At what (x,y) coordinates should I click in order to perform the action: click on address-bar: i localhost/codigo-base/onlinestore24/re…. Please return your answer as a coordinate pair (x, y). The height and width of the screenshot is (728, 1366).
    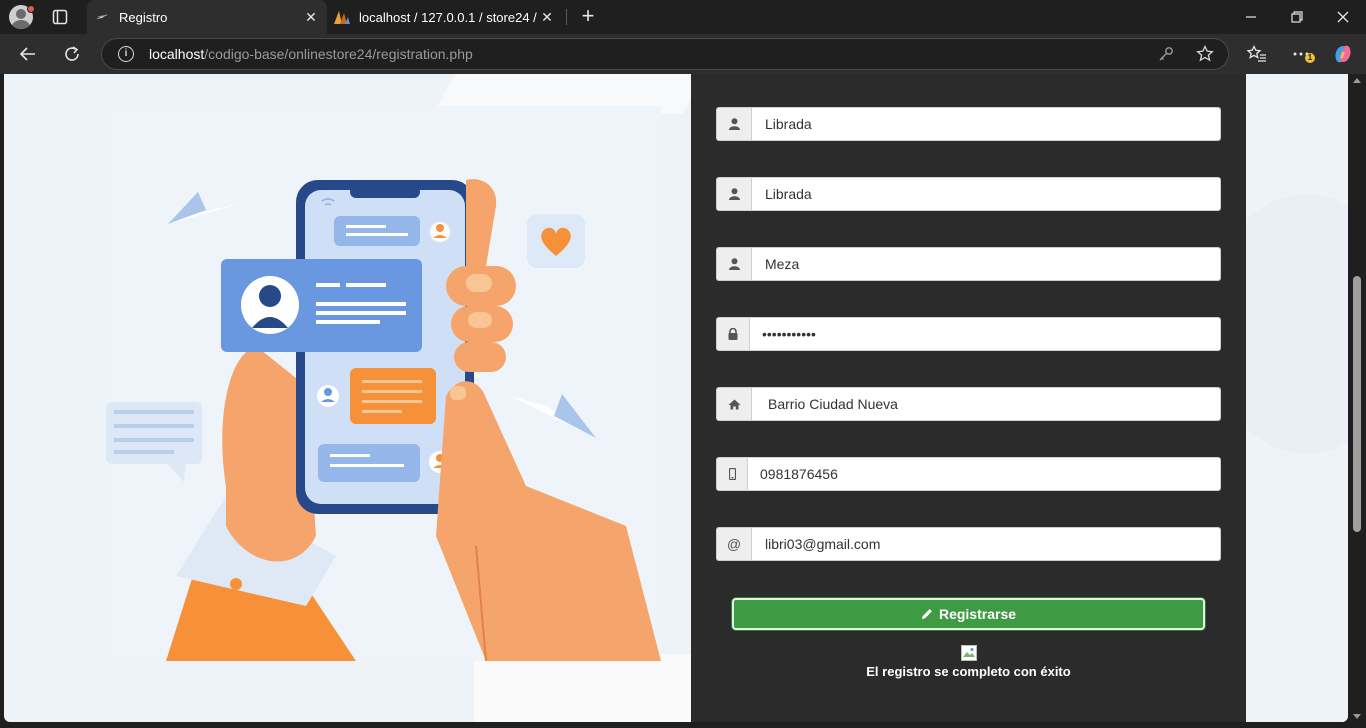
    Looking at the image, I should click on (665, 54).